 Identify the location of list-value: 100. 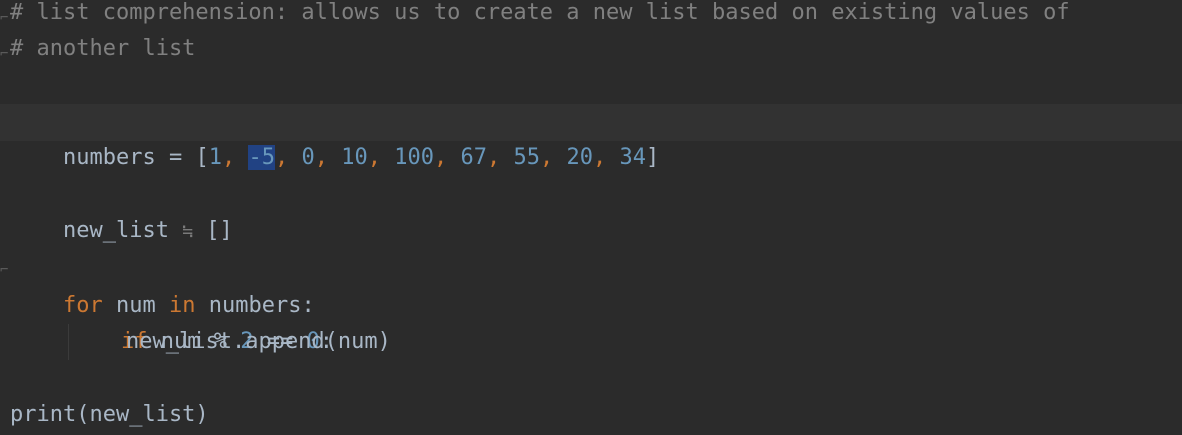
(414, 157).